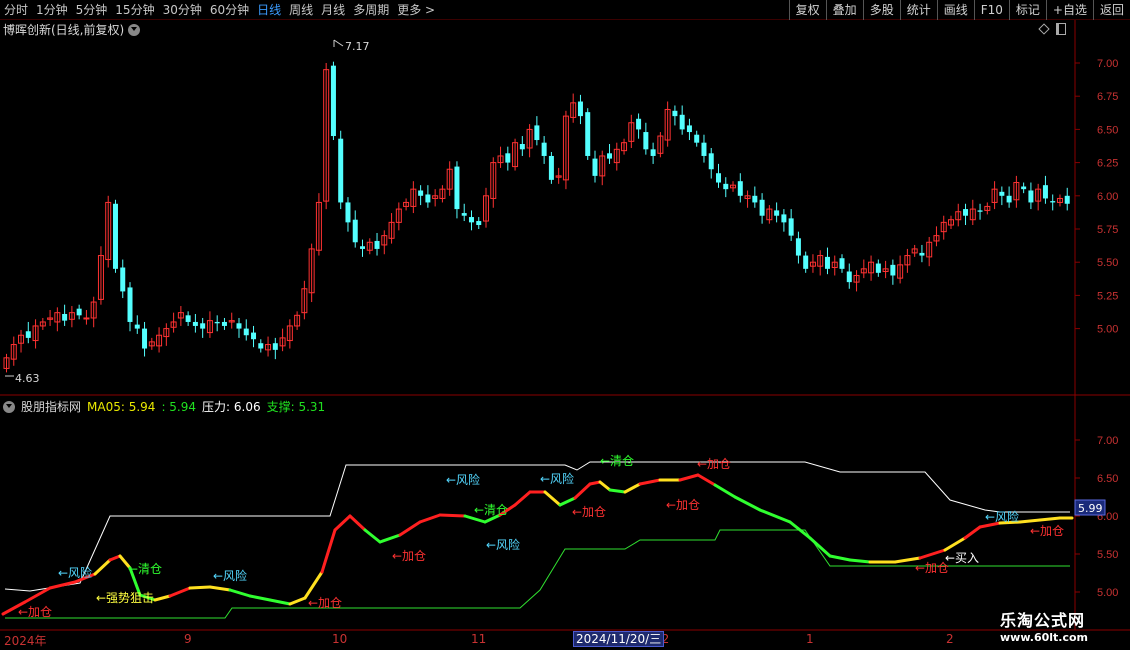 This screenshot has width=1130, height=650. What do you see at coordinates (1107, 441) in the screenshot?
I see `indicator-tick-label: 7.00` at bounding box center [1107, 441].